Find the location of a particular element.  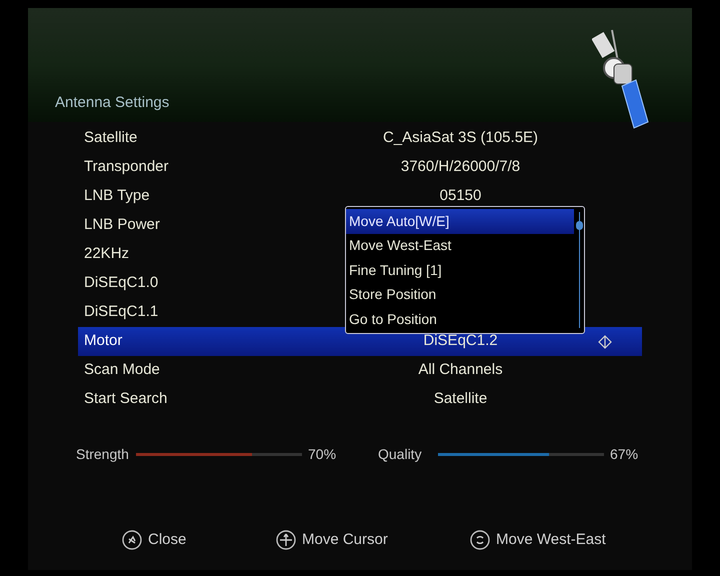

menu-item: Go to Position is located at coordinates (460, 319).